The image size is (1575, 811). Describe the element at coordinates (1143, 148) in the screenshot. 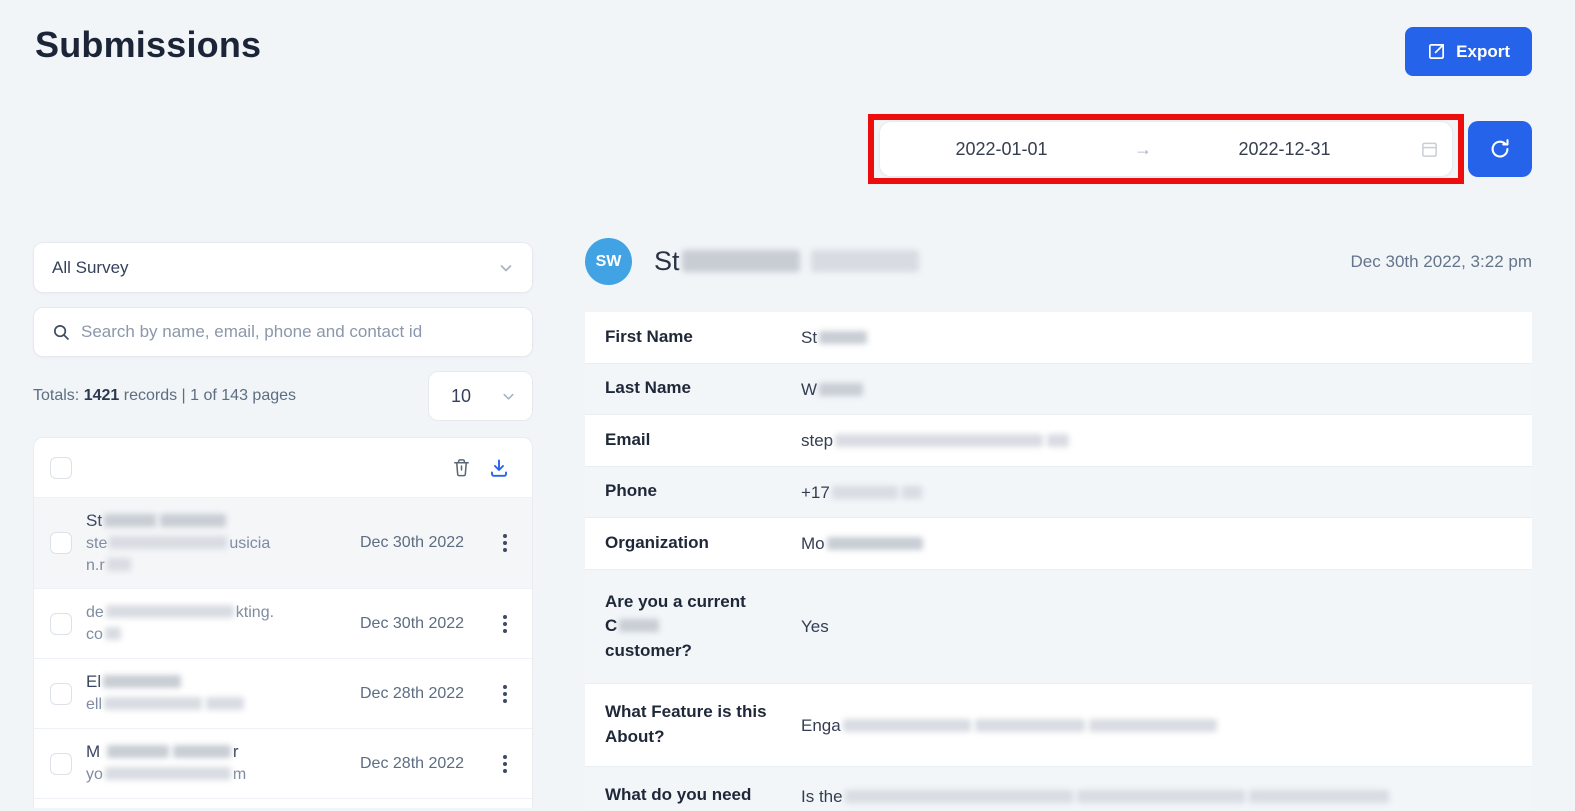

I see `range-arrow-icon: →` at that location.